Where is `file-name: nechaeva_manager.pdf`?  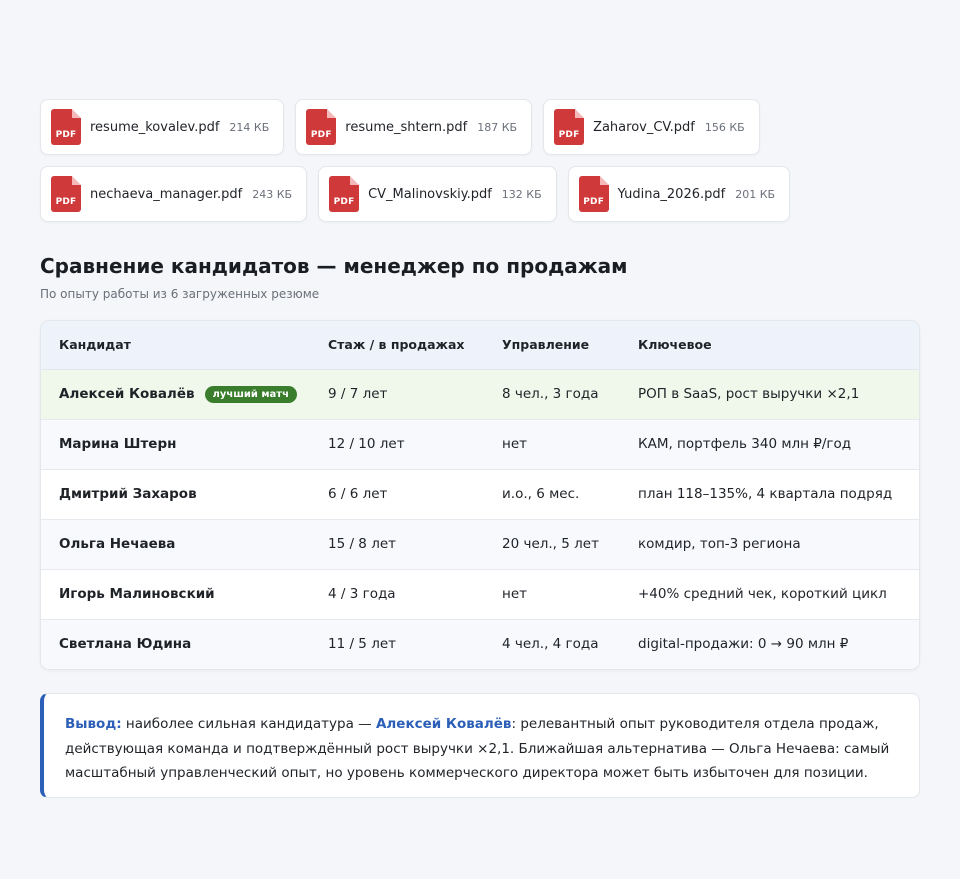
file-name: nechaeva_manager.pdf is located at coordinates (166, 194).